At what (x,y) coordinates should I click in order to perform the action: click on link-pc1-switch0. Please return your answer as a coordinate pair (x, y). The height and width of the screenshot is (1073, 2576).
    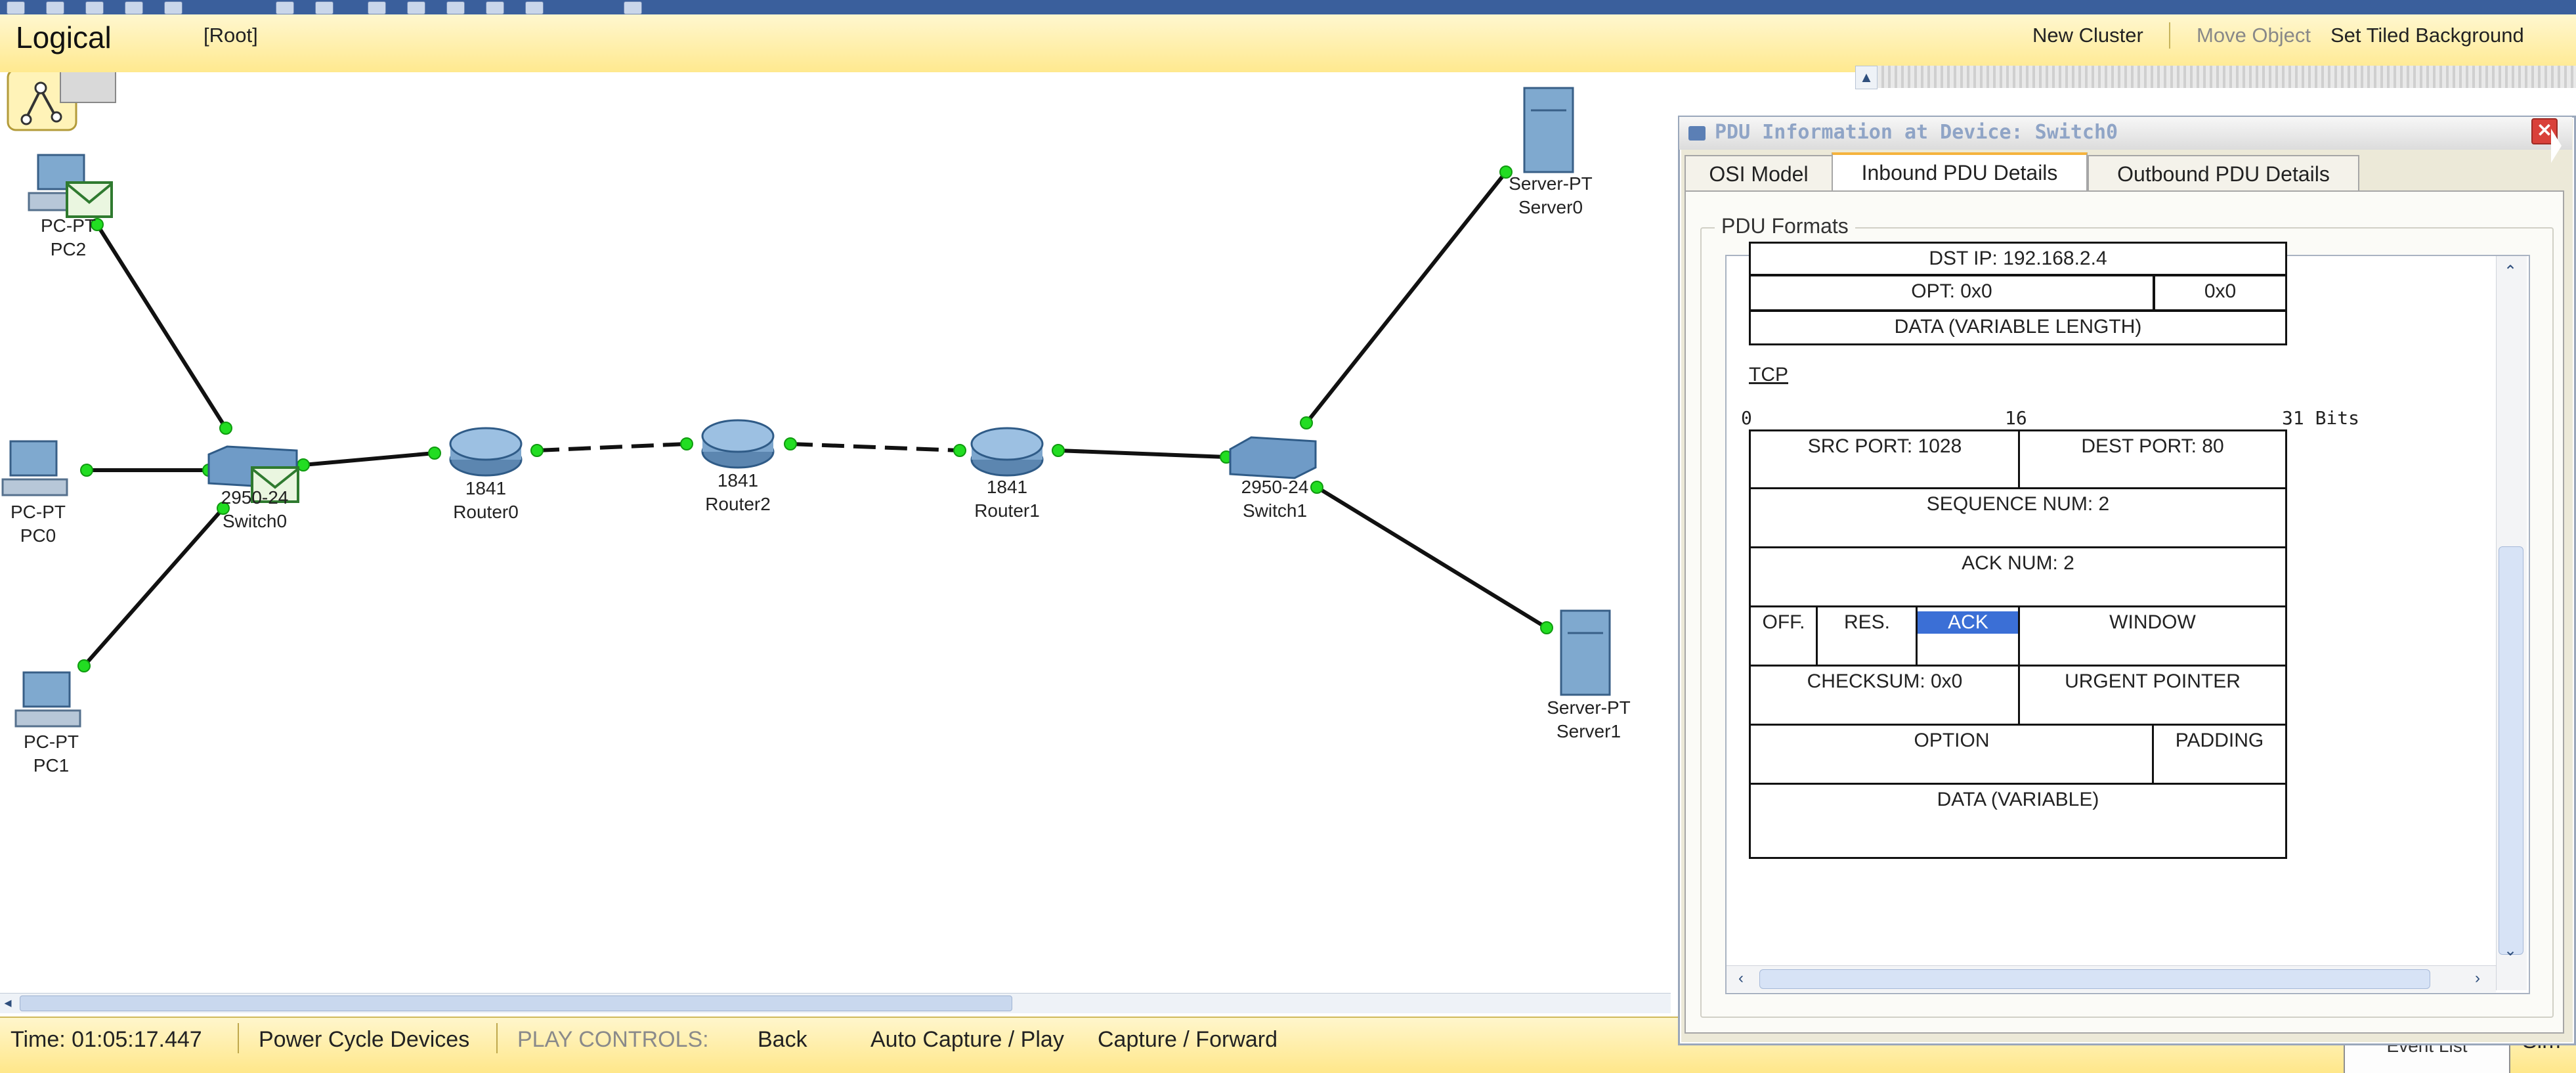
    Looking at the image, I should click on (153, 587).